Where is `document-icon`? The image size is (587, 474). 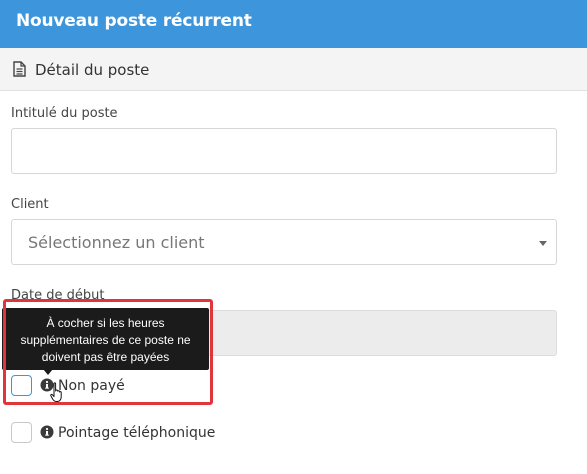
document-icon is located at coordinates (19, 69).